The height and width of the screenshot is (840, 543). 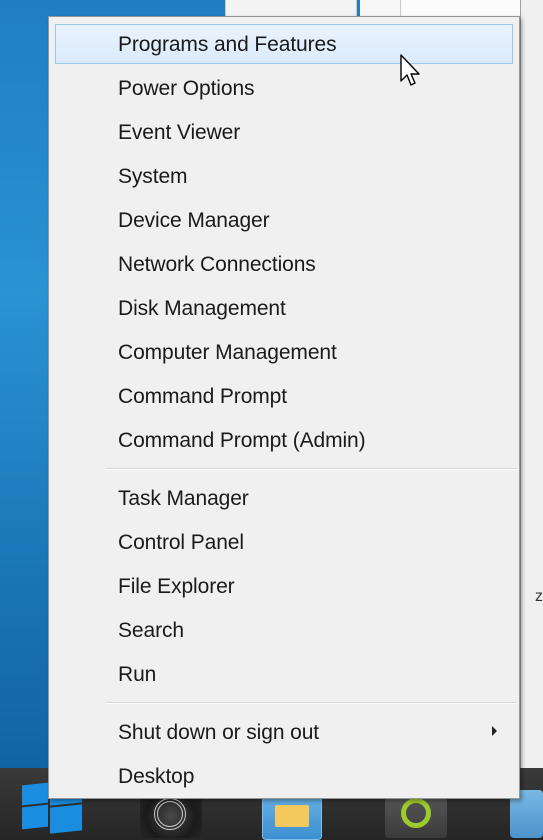 I want to click on menu-item-label: File Explorer, so click(x=176, y=586).